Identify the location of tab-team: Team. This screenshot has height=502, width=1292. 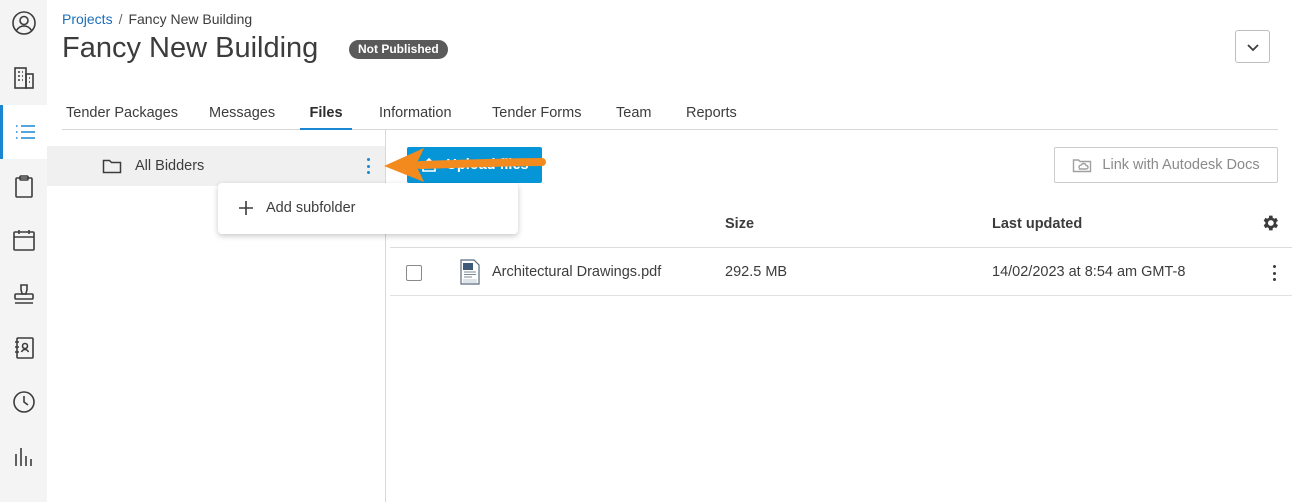
(633, 113).